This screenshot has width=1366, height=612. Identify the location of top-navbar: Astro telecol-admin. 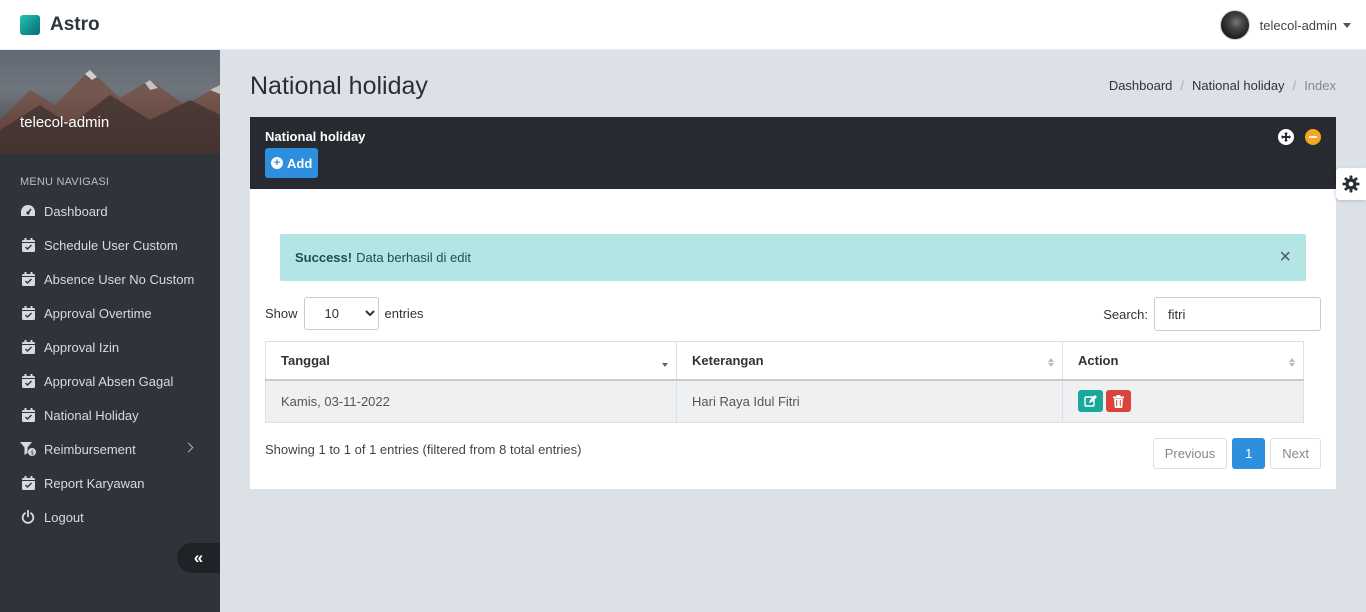
(683, 25).